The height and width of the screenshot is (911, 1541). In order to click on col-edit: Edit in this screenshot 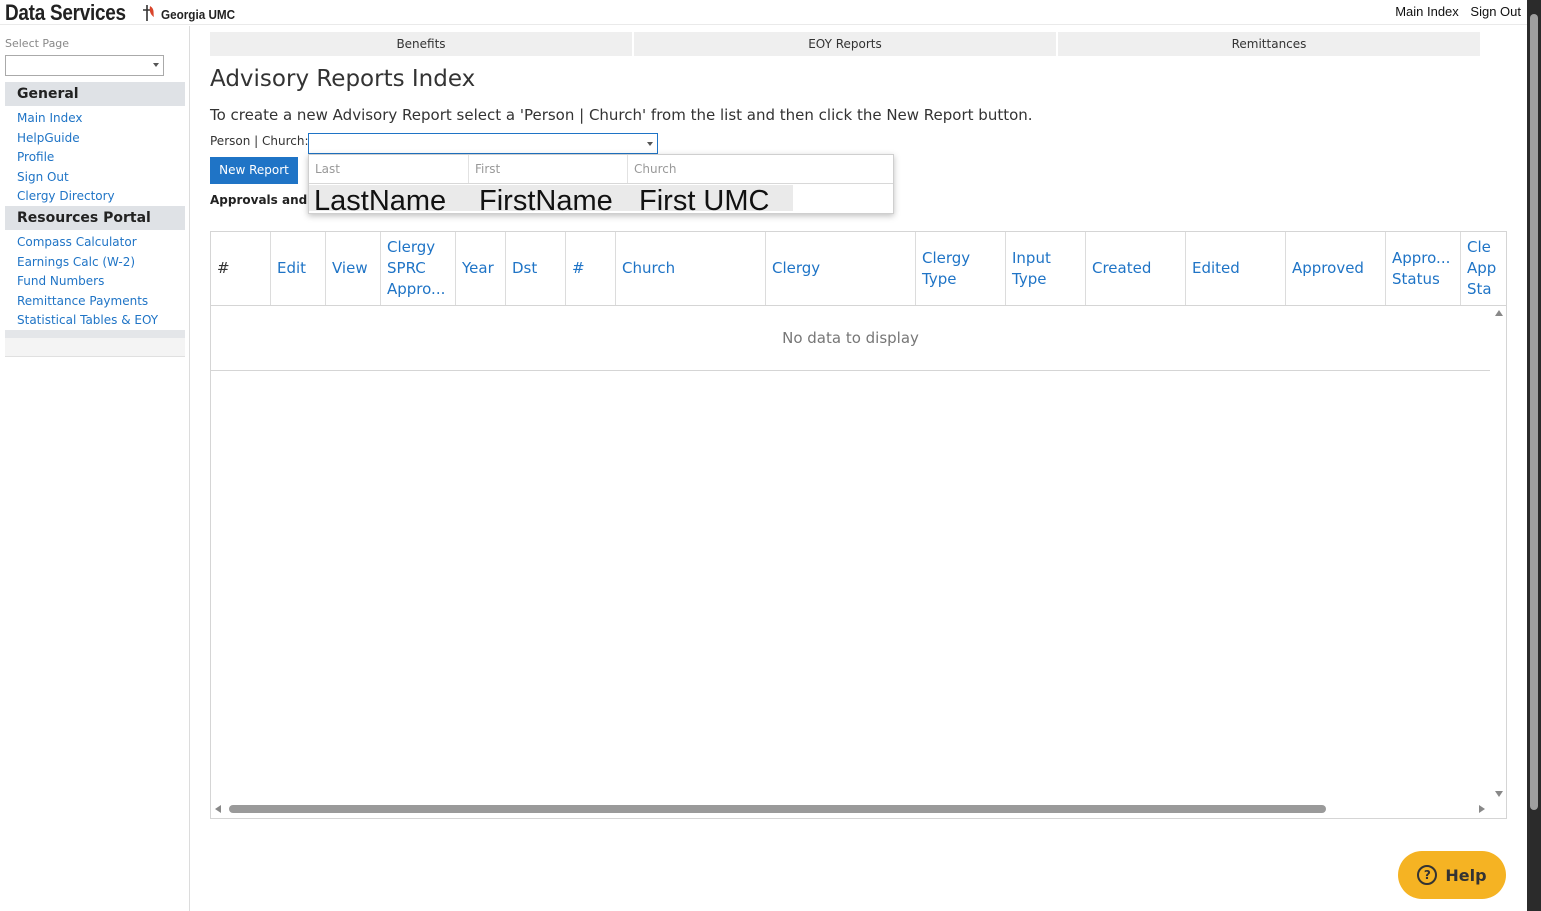, I will do `click(298, 268)`.